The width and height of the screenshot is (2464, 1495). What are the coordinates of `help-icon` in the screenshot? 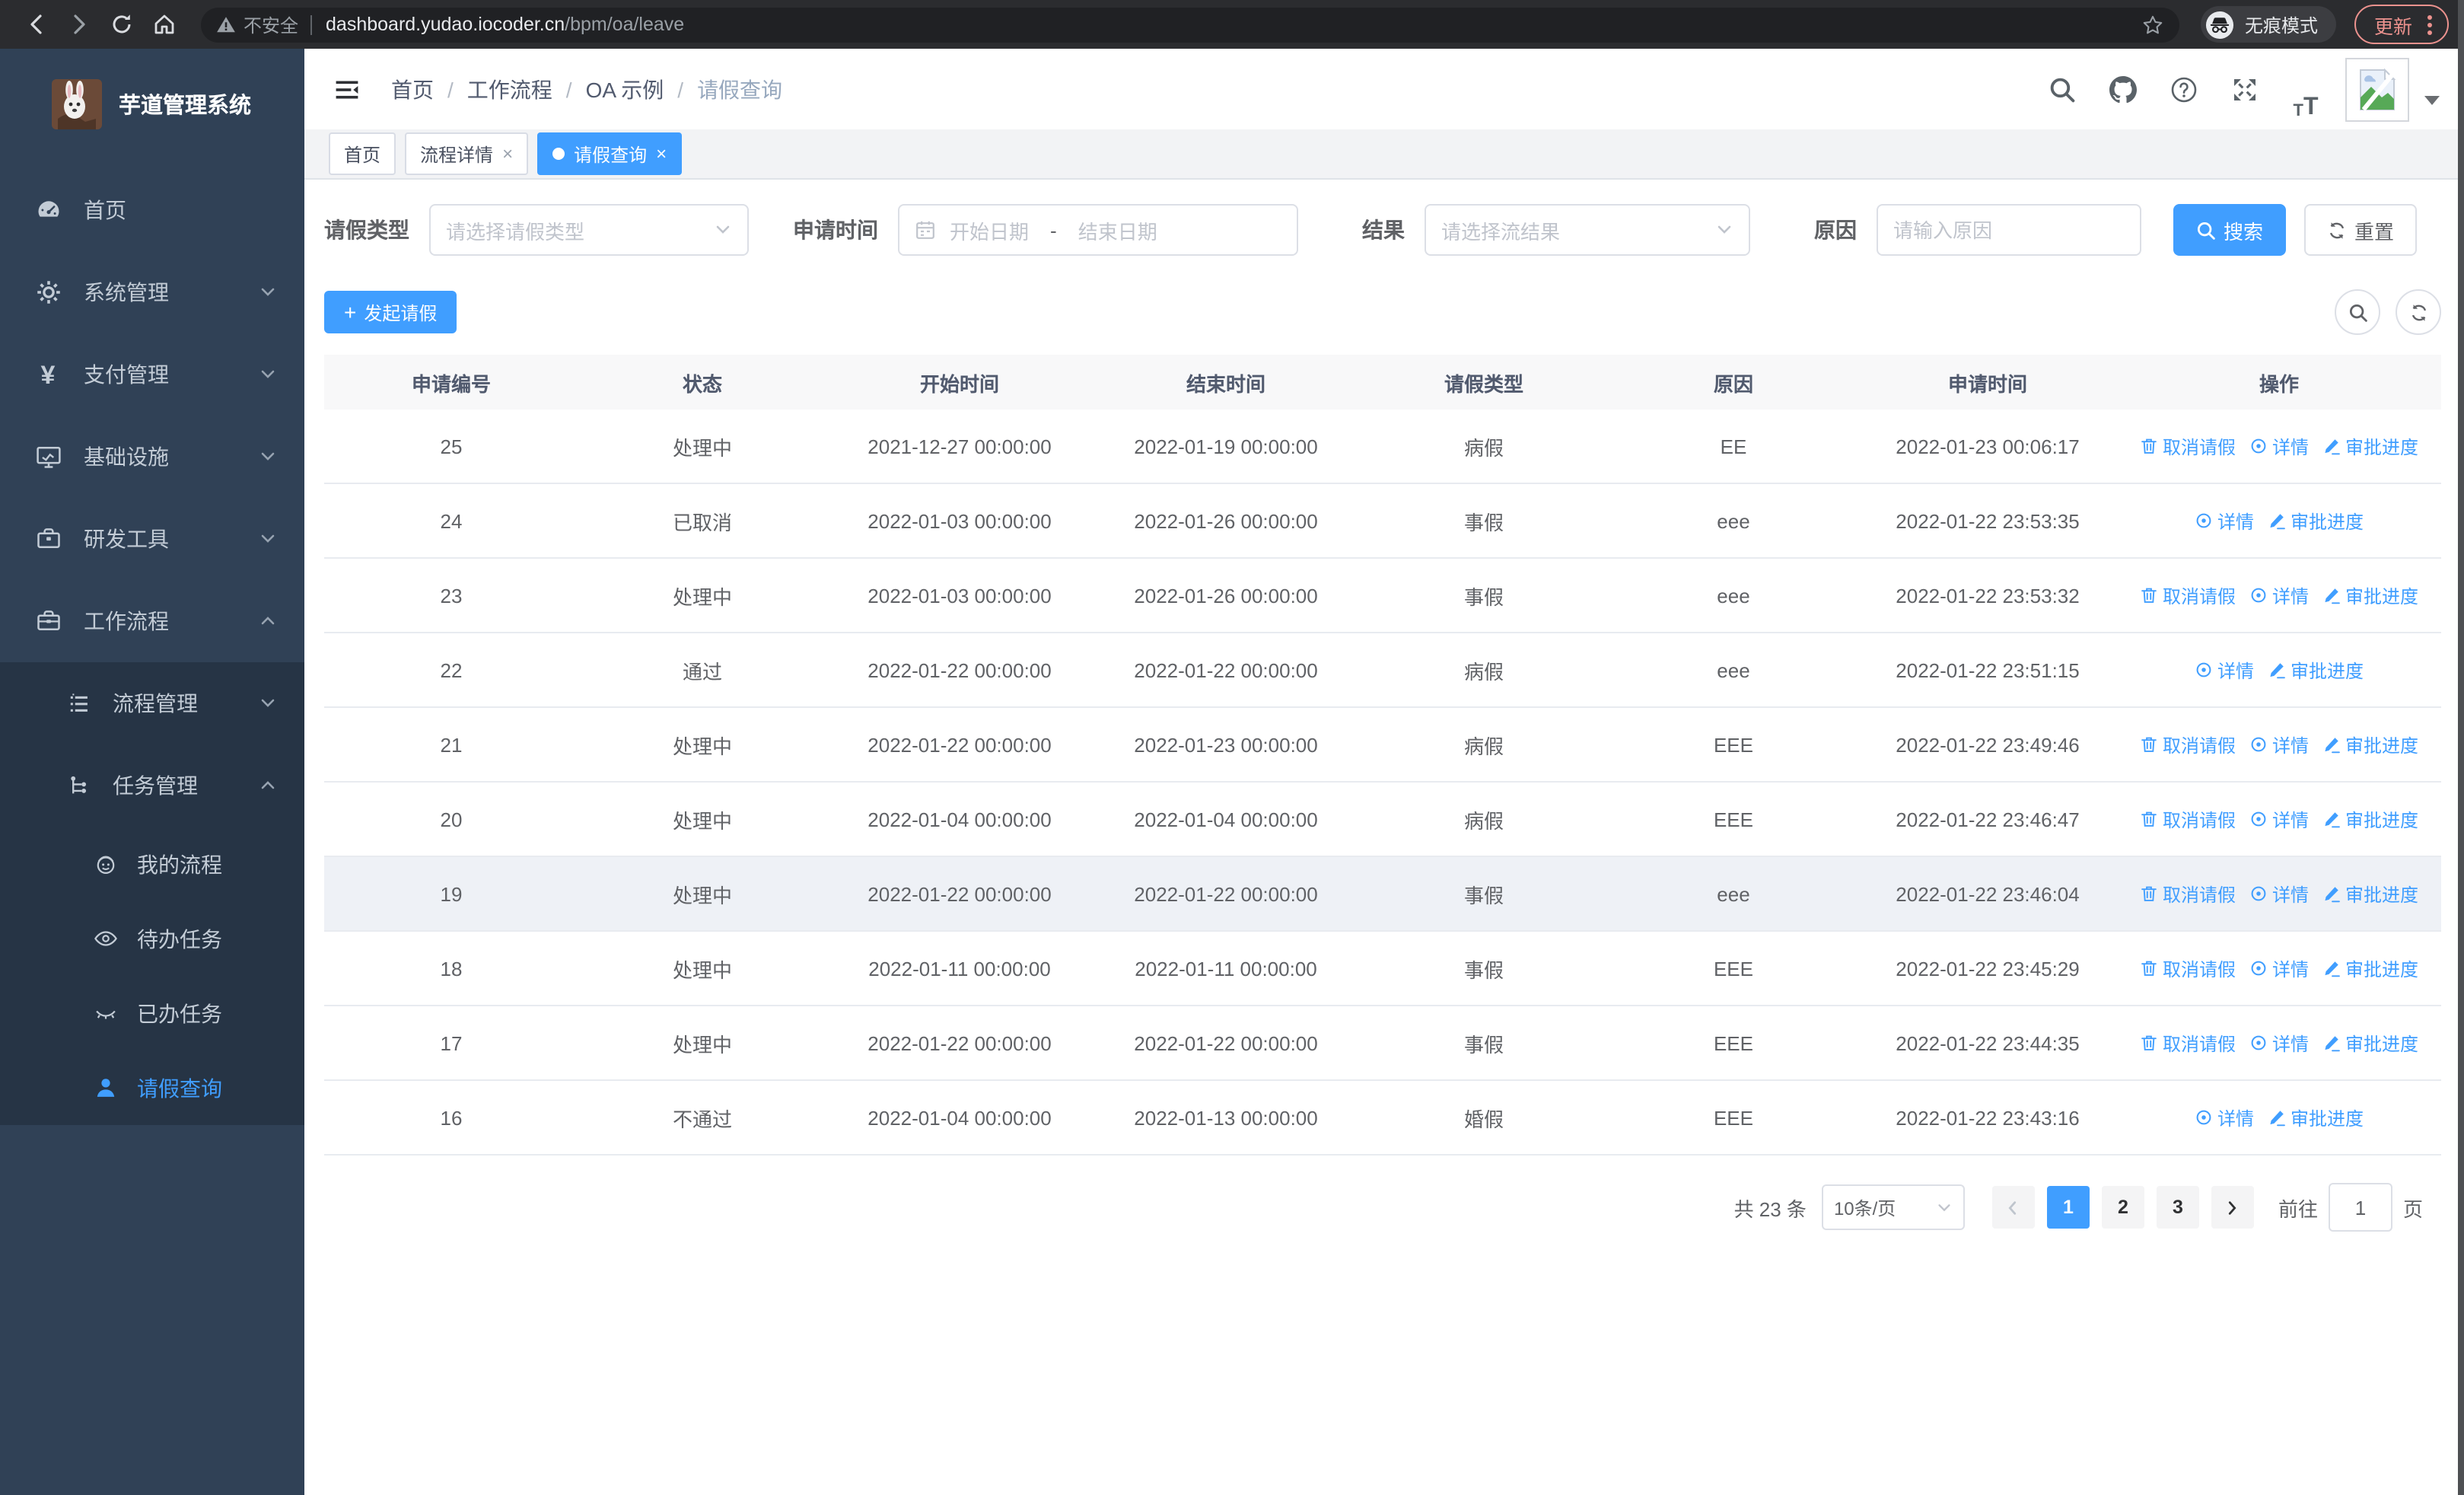 It's located at (2184, 90).